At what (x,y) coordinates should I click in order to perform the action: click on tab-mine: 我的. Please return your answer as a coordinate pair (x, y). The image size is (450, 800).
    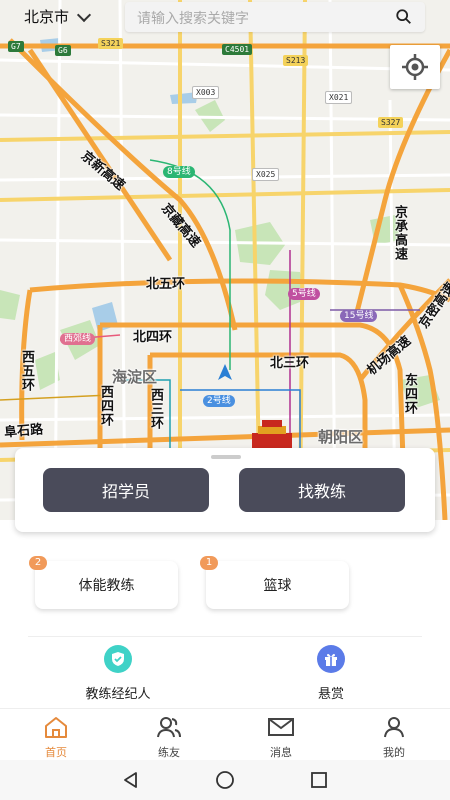
    Looking at the image, I should click on (394, 737).